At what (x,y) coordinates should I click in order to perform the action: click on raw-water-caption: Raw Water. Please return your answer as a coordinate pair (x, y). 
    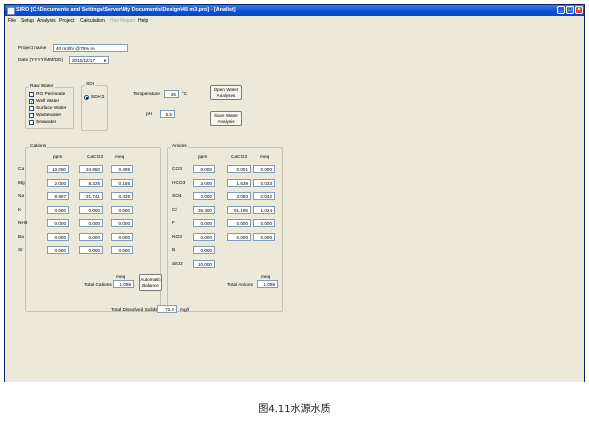
    Looking at the image, I should click on (42, 86).